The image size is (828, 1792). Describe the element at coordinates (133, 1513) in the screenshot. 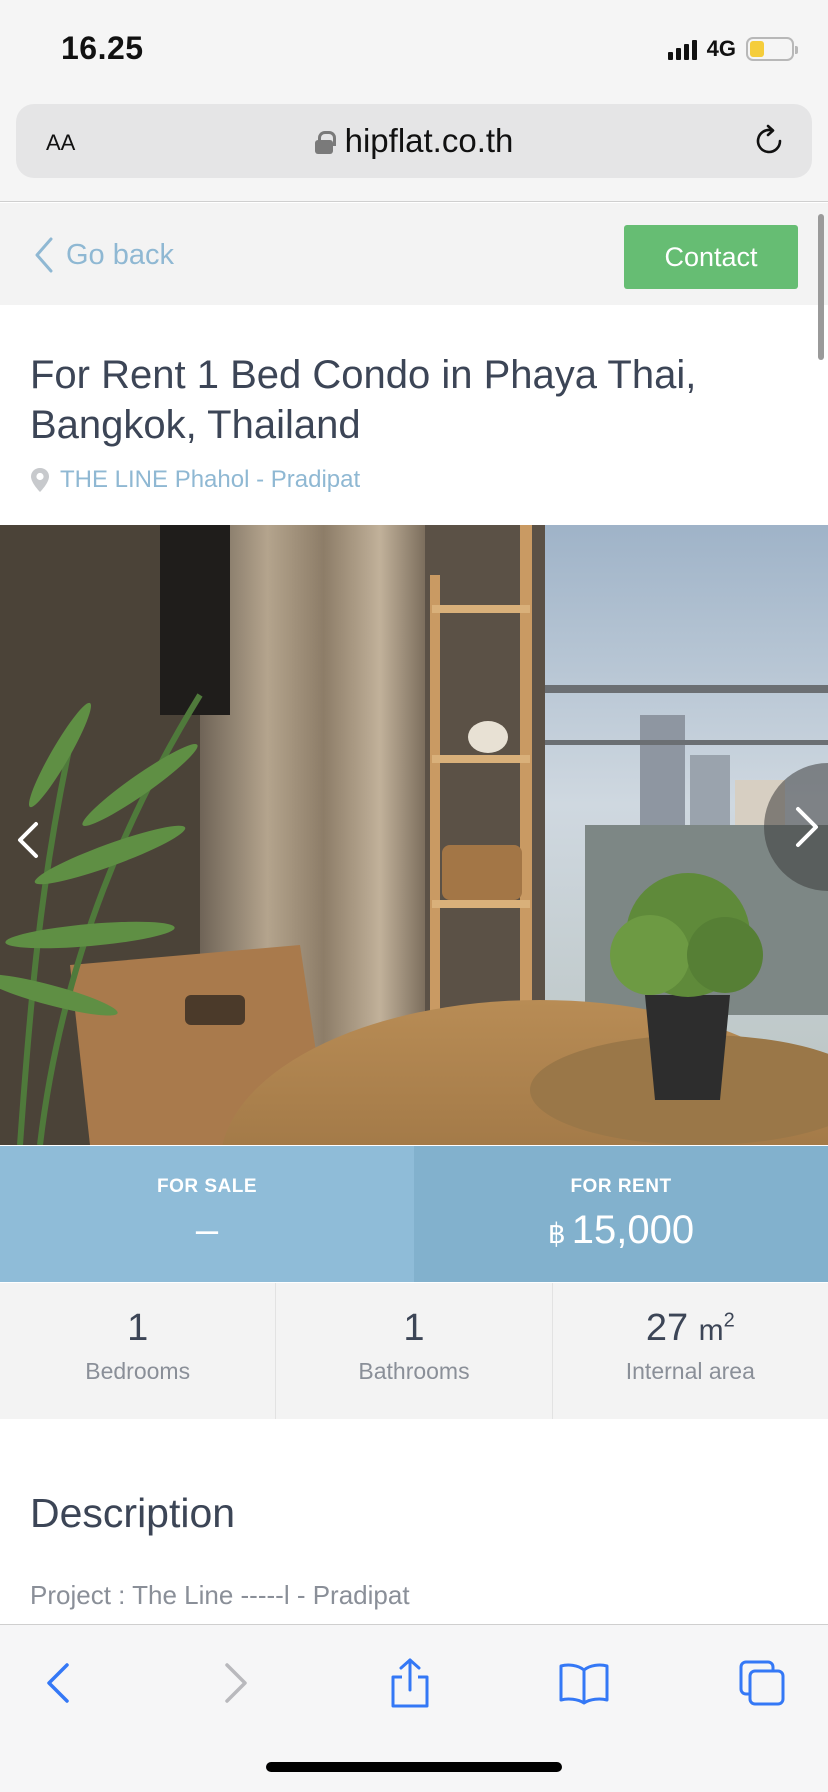

I see `description-heading: Description` at that location.